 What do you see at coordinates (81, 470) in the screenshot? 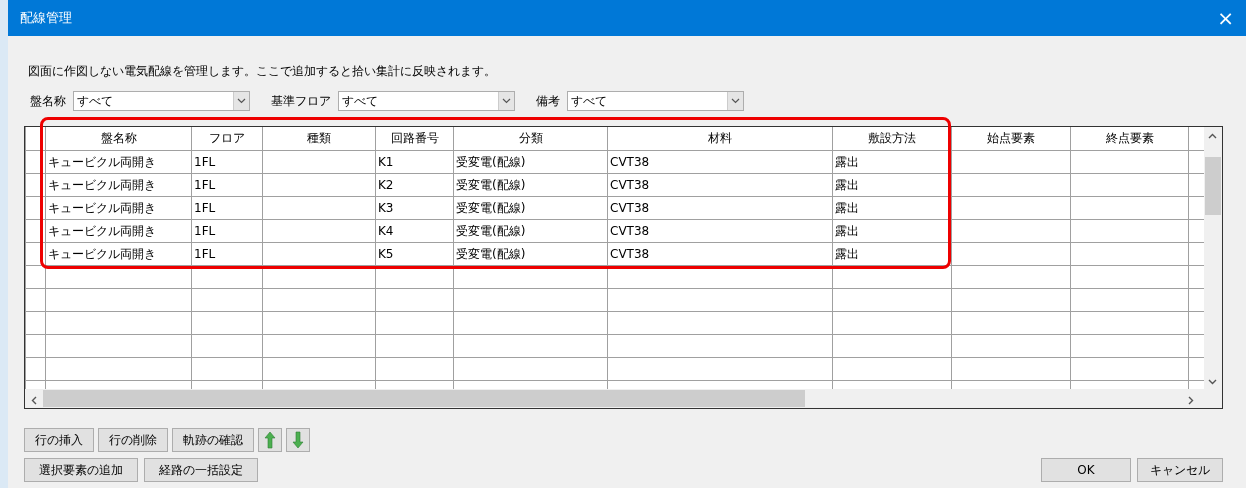
I see `toolbar-button: 選択要素の追加` at bounding box center [81, 470].